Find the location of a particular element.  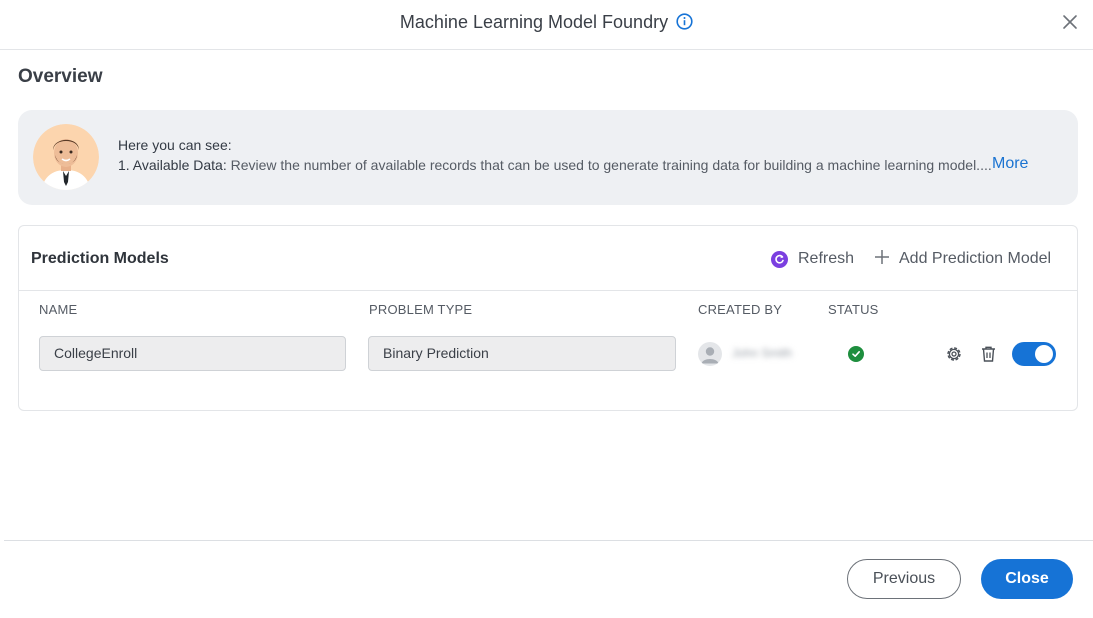

info-icon is located at coordinates (684, 24).